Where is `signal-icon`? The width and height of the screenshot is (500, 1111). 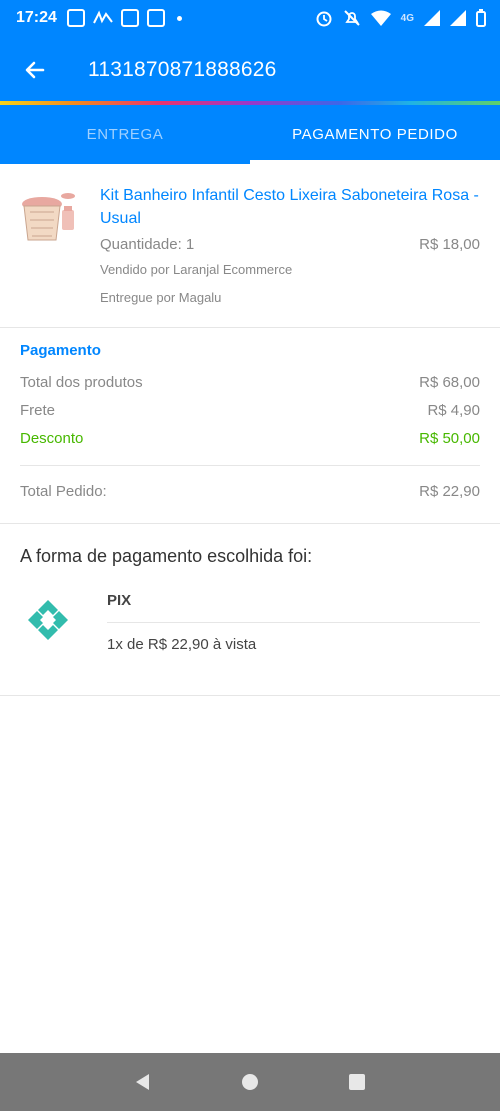
signal-icon is located at coordinates (432, 18).